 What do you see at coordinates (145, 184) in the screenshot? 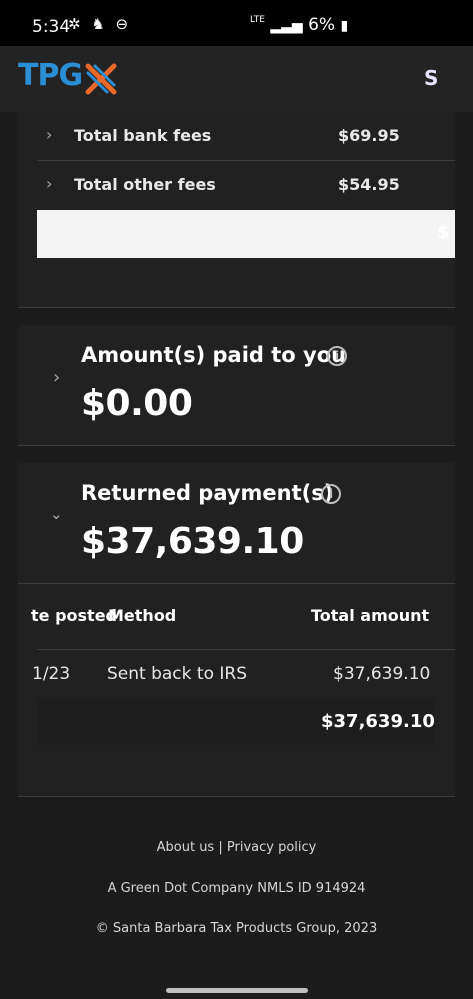
I see `fee-label: Total other fees` at bounding box center [145, 184].